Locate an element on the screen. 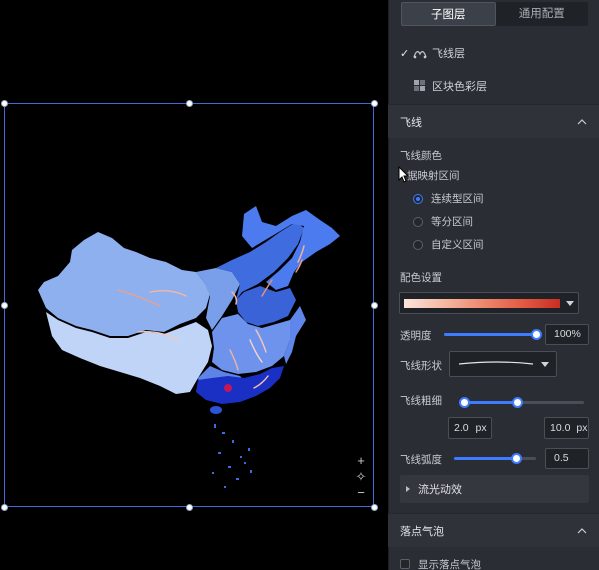 This screenshot has width=599, height=570. width-min-input: 2.0 px is located at coordinates (470, 428).